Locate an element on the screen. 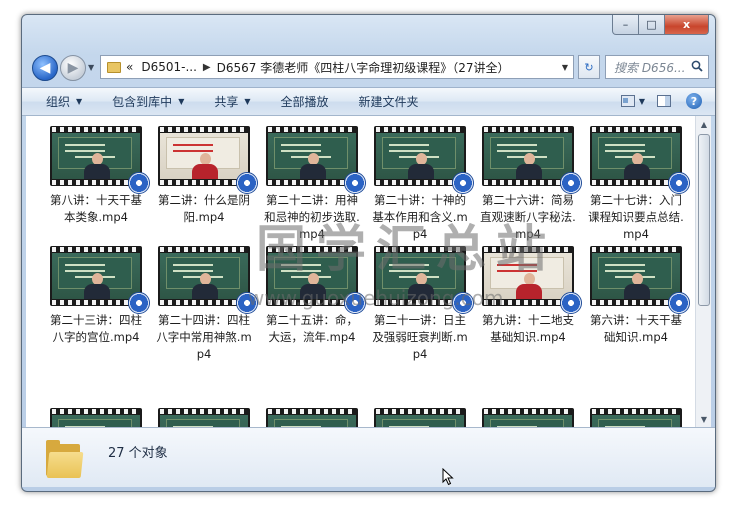 The image size is (736, 514). help-button: ? is located at coordinates (694, 101).